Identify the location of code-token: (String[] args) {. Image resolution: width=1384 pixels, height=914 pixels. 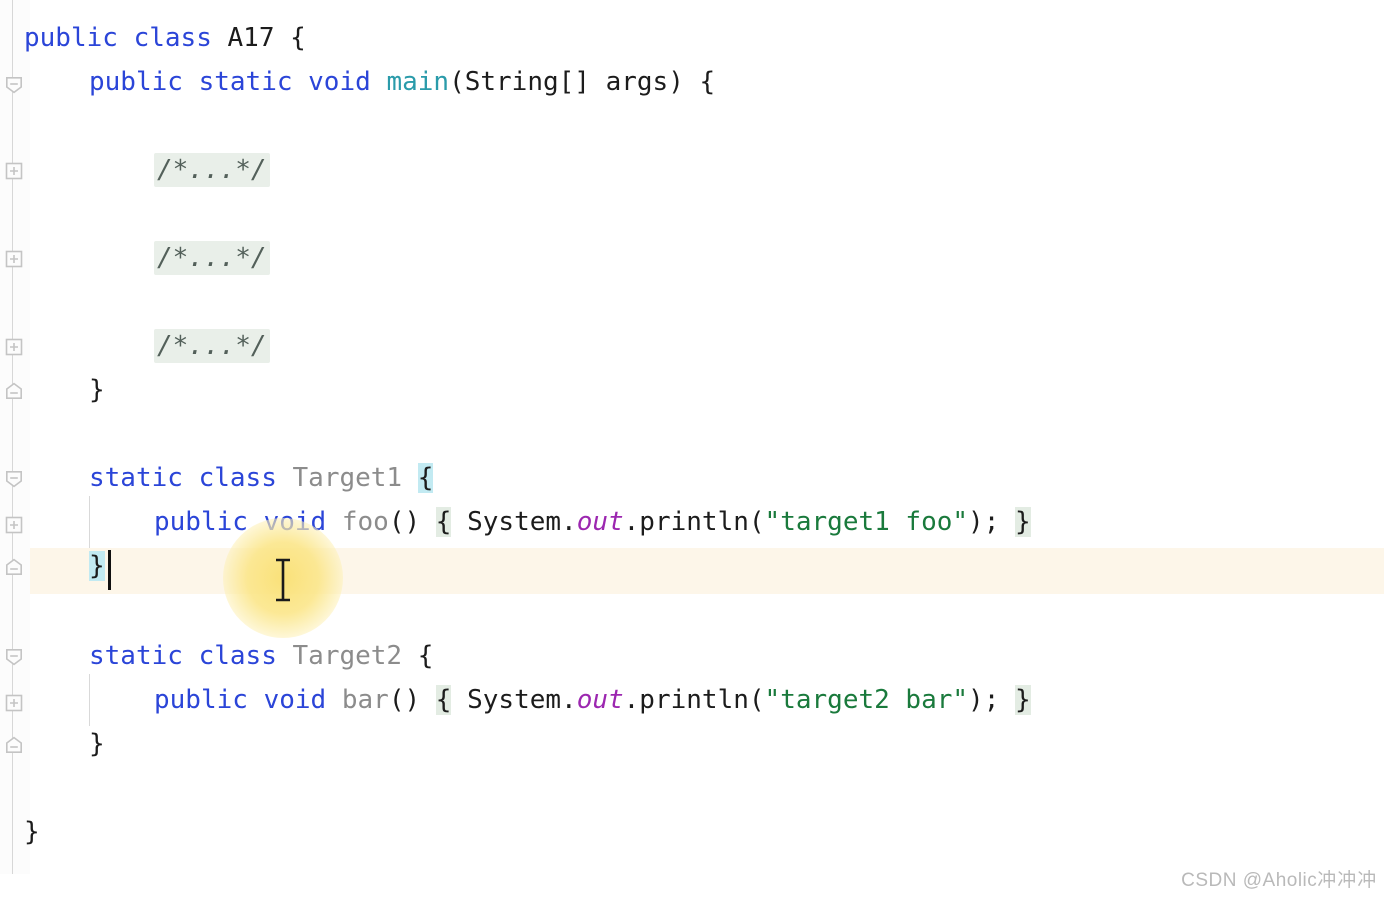
(582, 82).